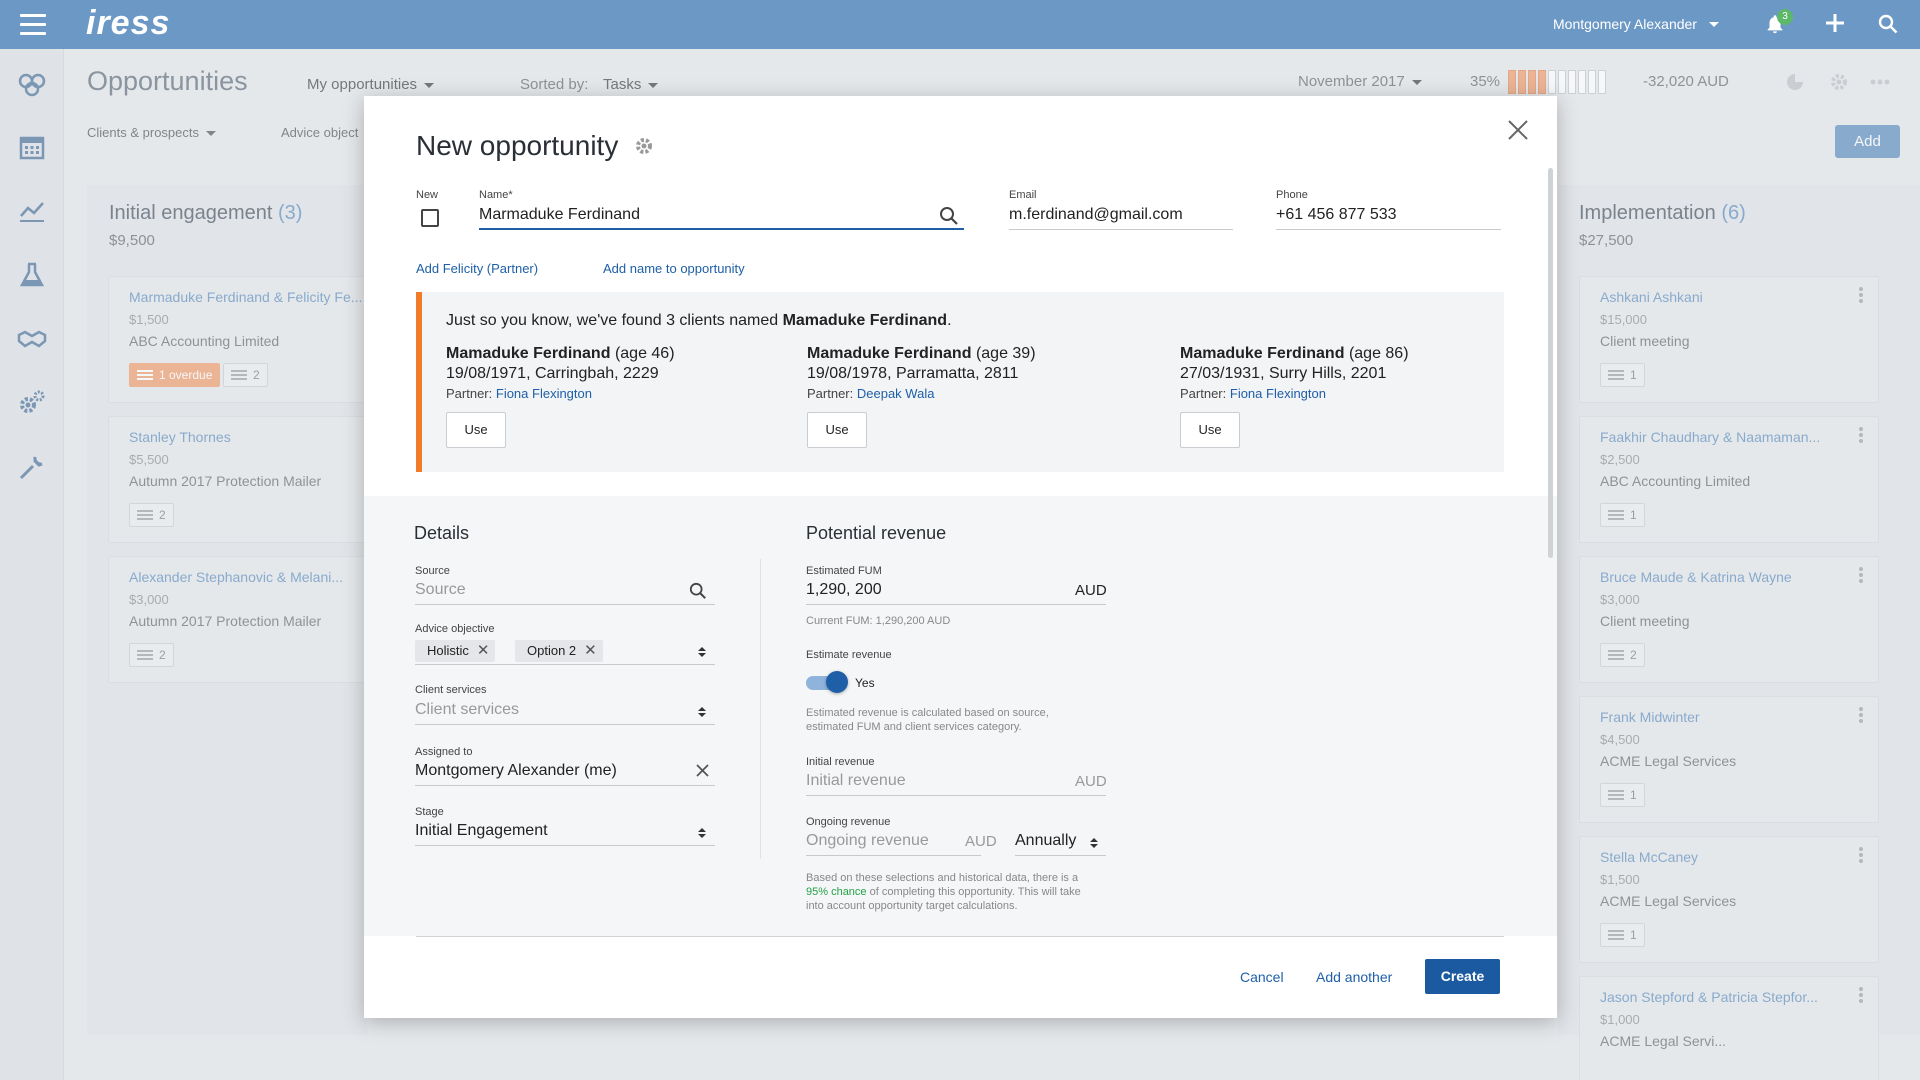  I want to click on menu-icon, so click(33, 25).